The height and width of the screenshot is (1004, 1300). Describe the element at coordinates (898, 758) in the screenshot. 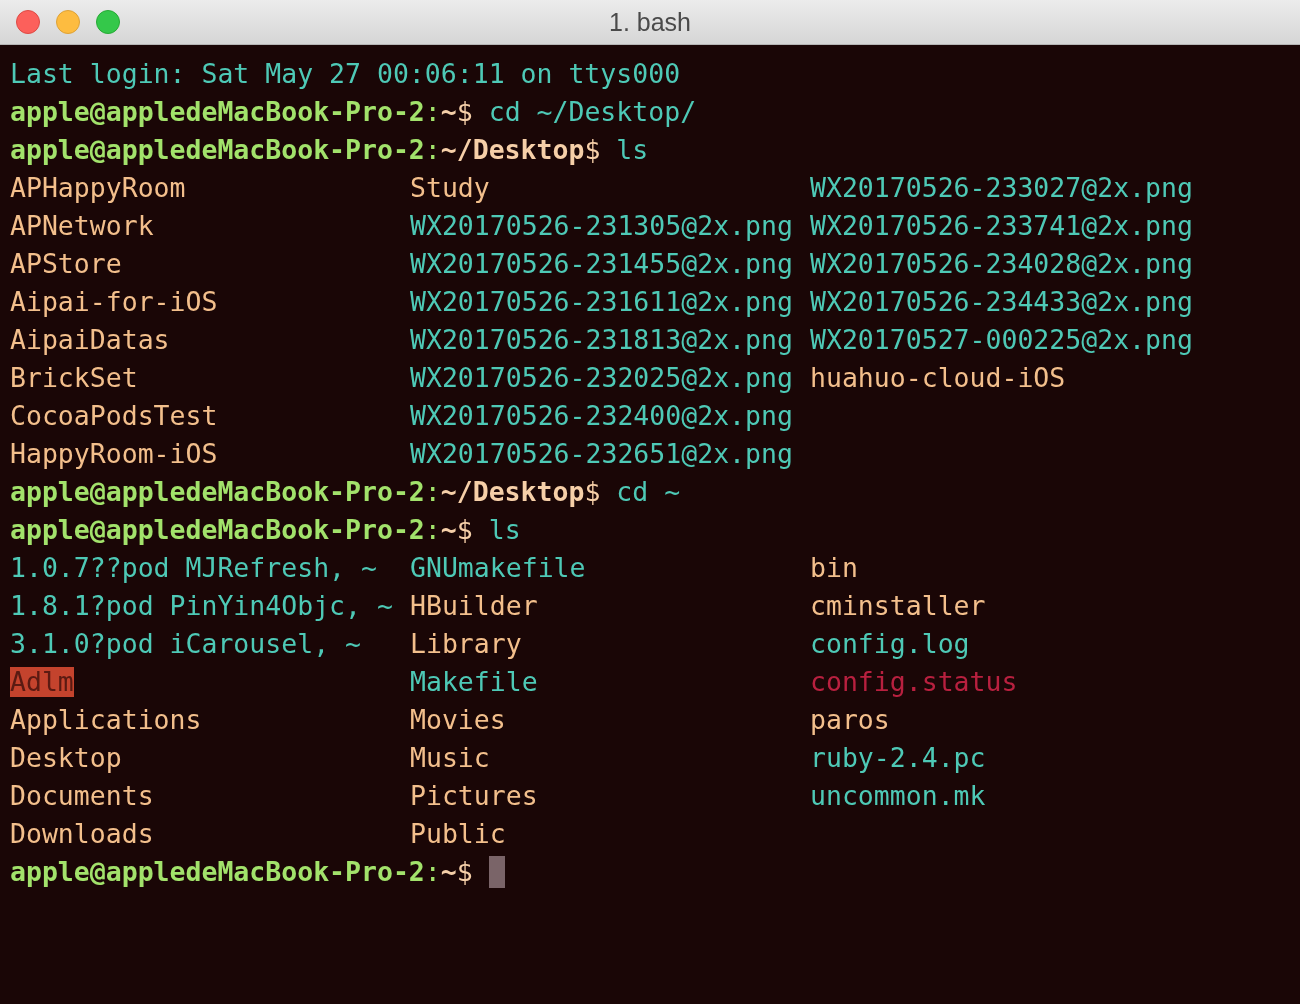

I see `file-name: ruby-2.4.pc` at that location.